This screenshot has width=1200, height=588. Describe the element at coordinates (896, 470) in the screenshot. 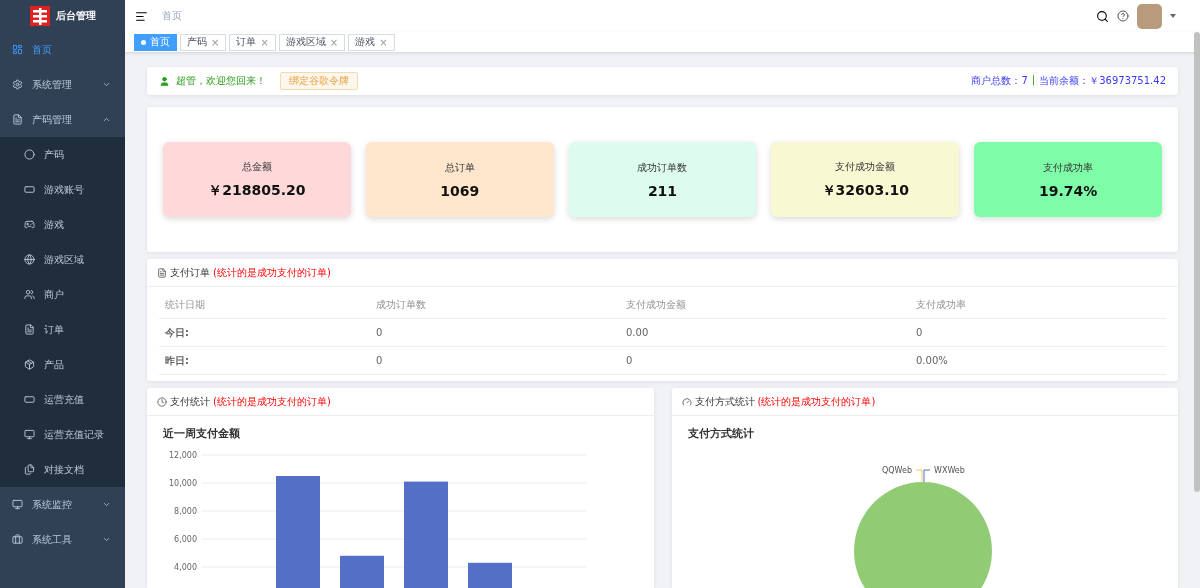

I see `pie-label: QQWeb` at that location.